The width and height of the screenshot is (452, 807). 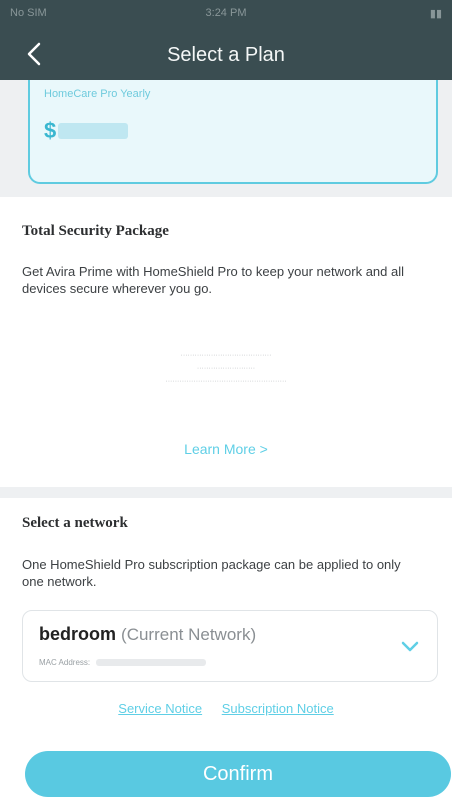 What do you see at coordinates (189, 634) in the screenshot?
I see `current-network-tag: (Current Network)` at bounding box center [189, 634].